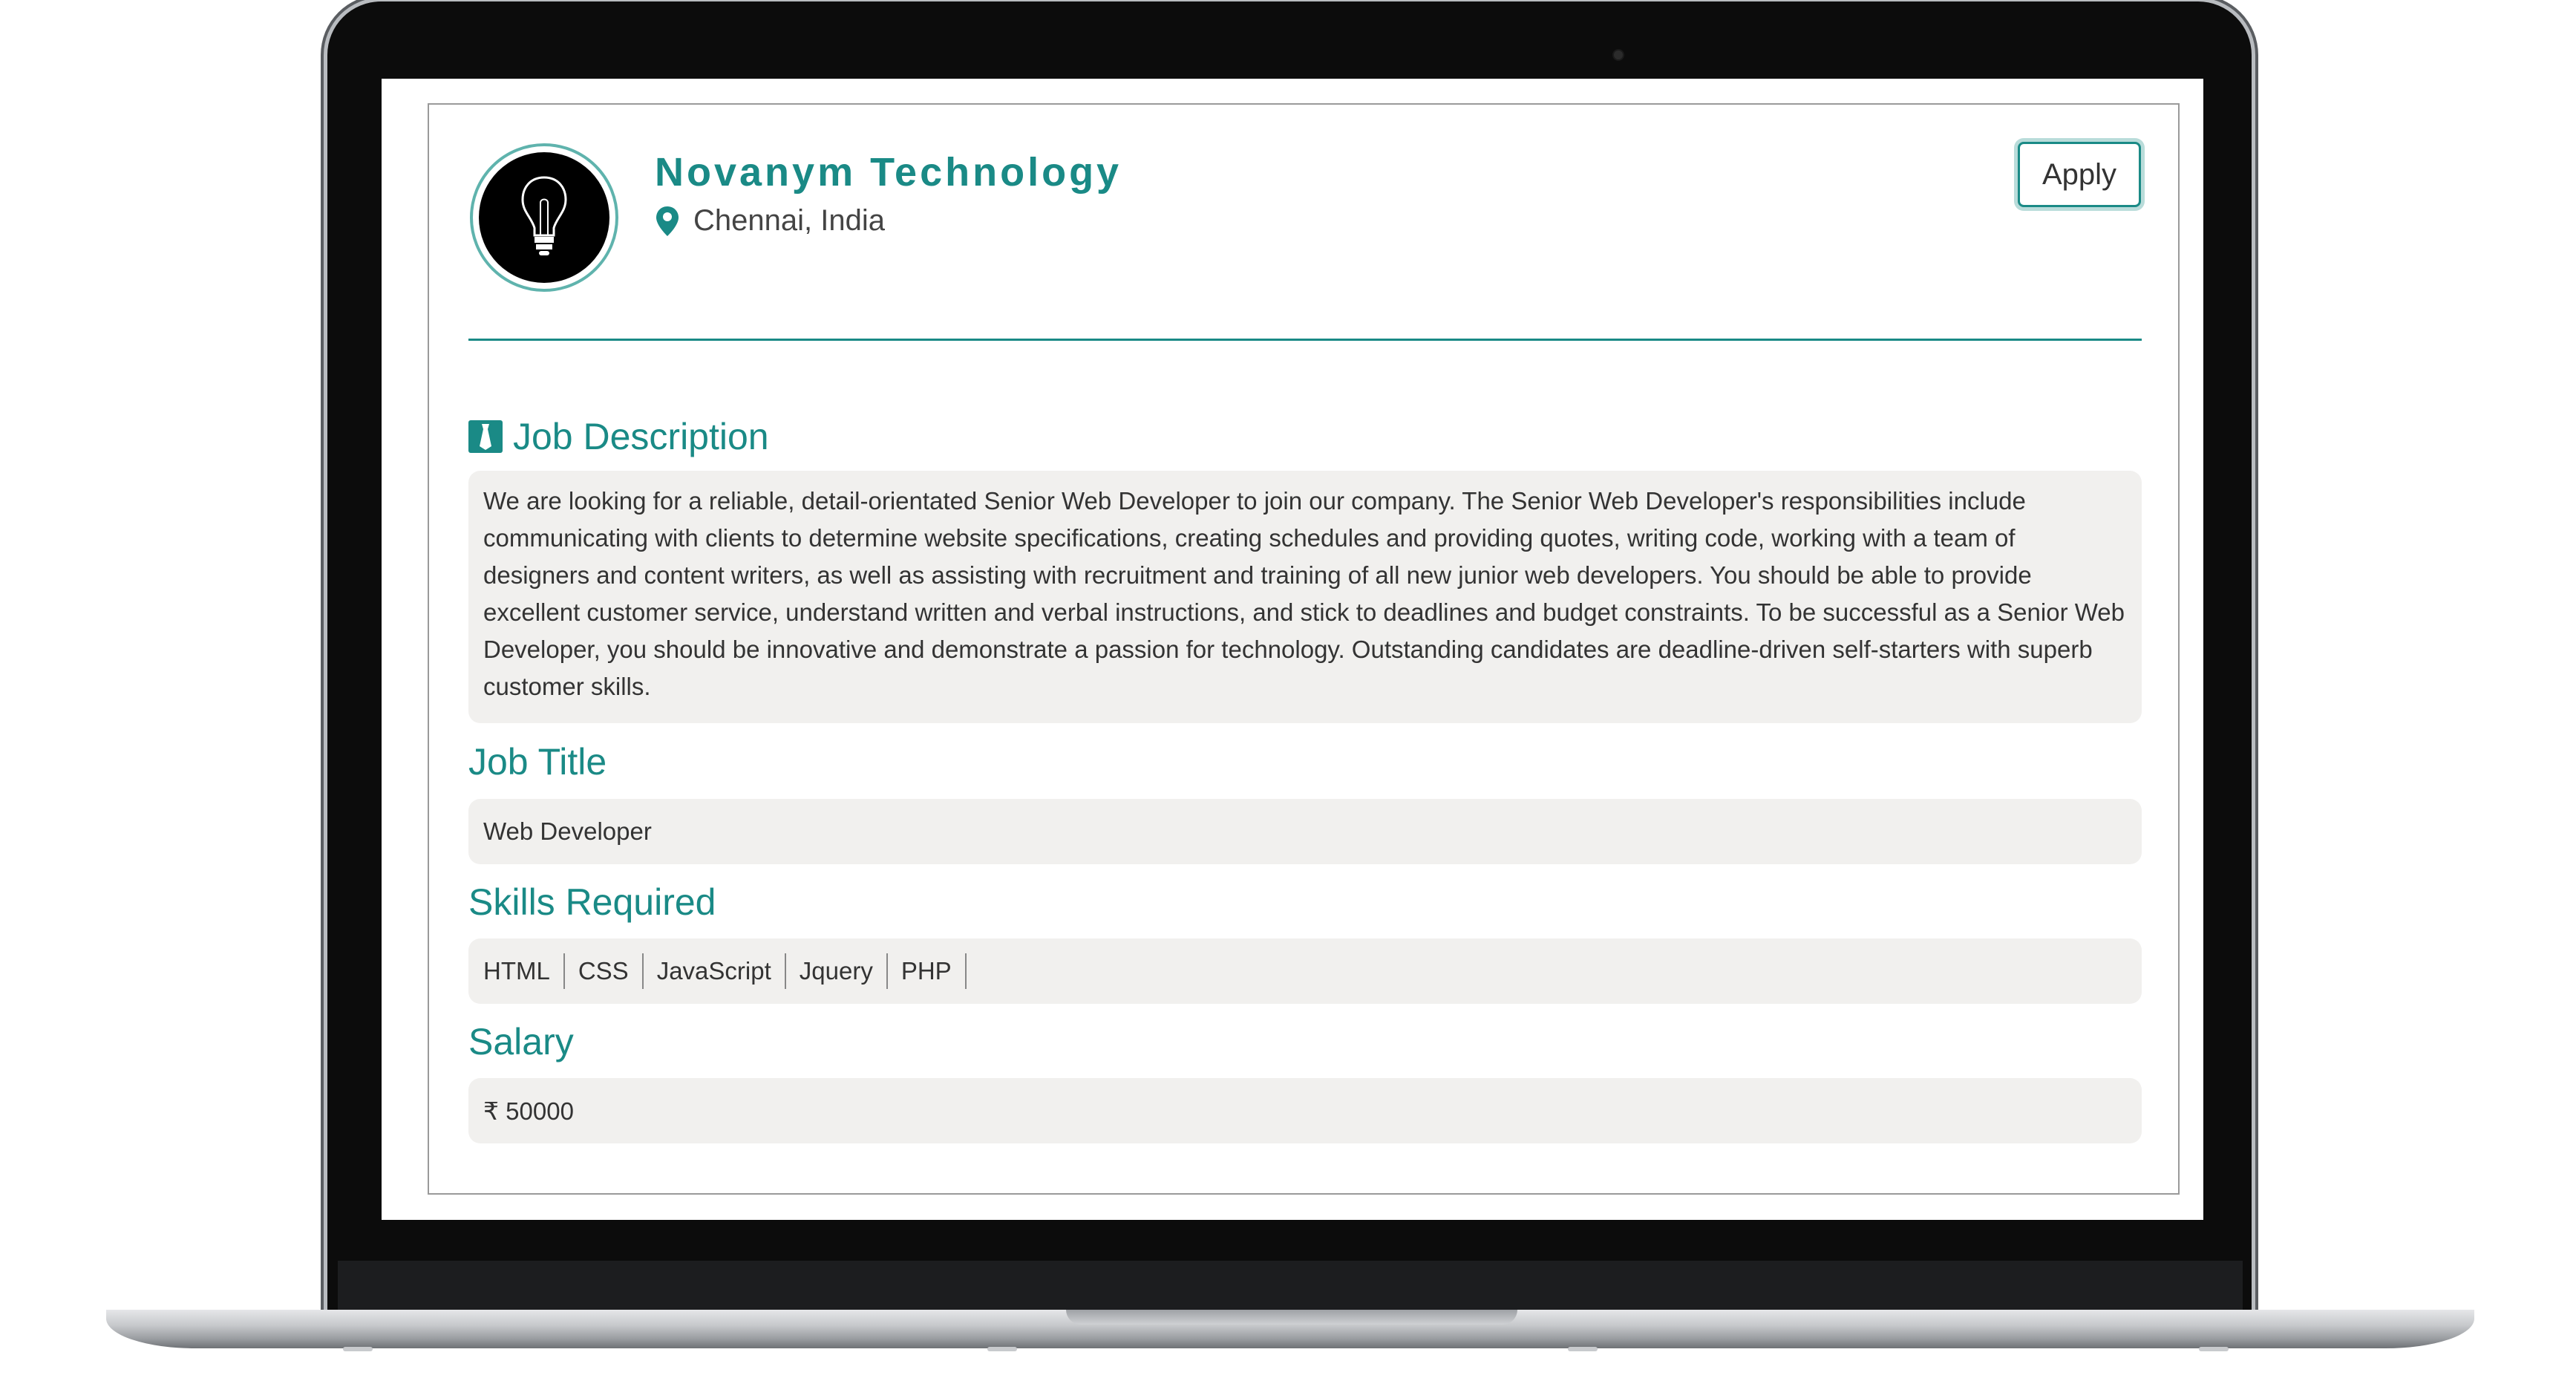 This screenshot has width=2576, height=1381. I want to click on laptop-notch, so click(1291, 1317).